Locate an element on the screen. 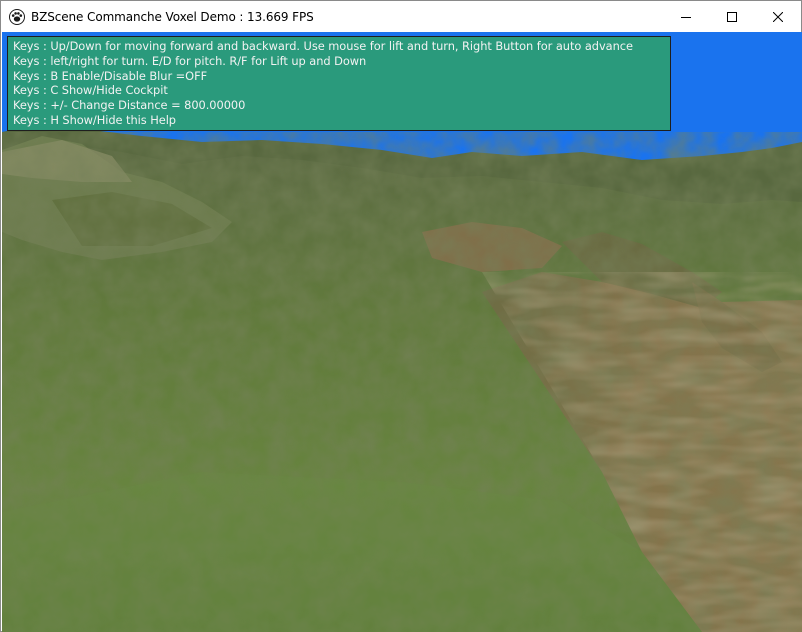 The width and height of the screenshot is (802, 632). help-line: Keys : C Show/Hide Cockpit is located at coordinates (90, 90).